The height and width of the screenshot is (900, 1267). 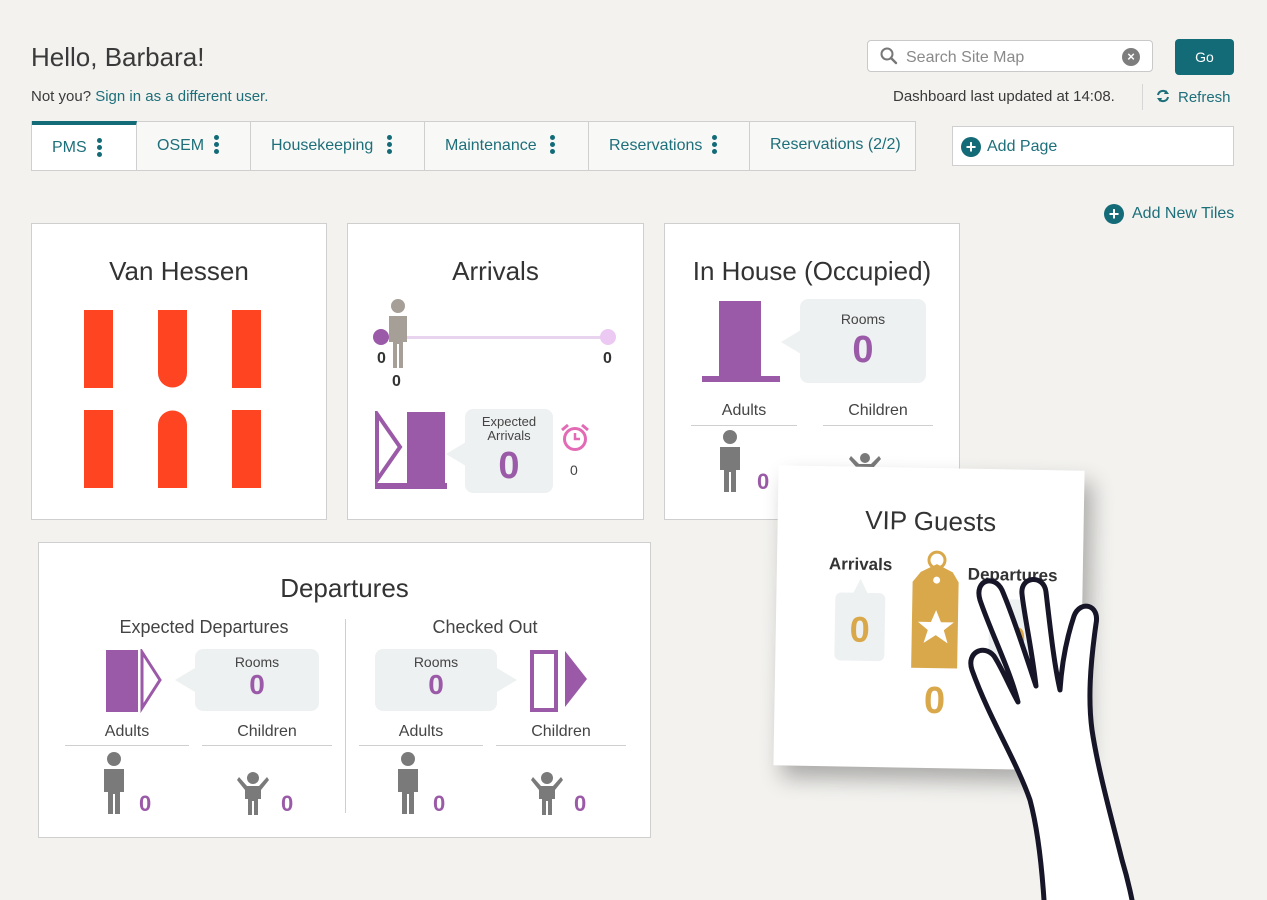 What do you see at coordinates (1022, 146) in the screenshot?
I see `add-page-label: Add Page` at bounding box center [1022, 146].